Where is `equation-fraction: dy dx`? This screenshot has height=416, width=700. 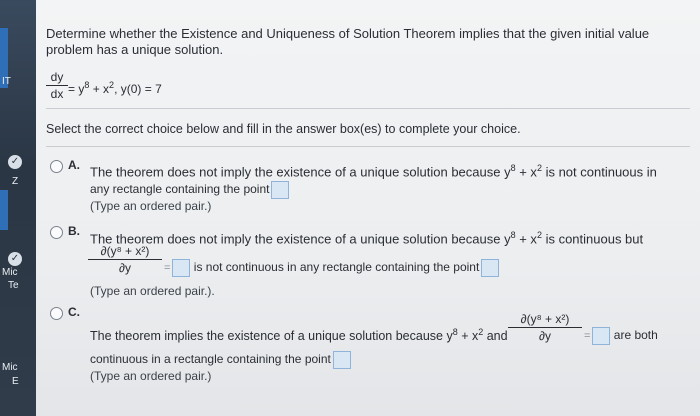 equation-fraction: dy dx is located at coordinates (57, 85).